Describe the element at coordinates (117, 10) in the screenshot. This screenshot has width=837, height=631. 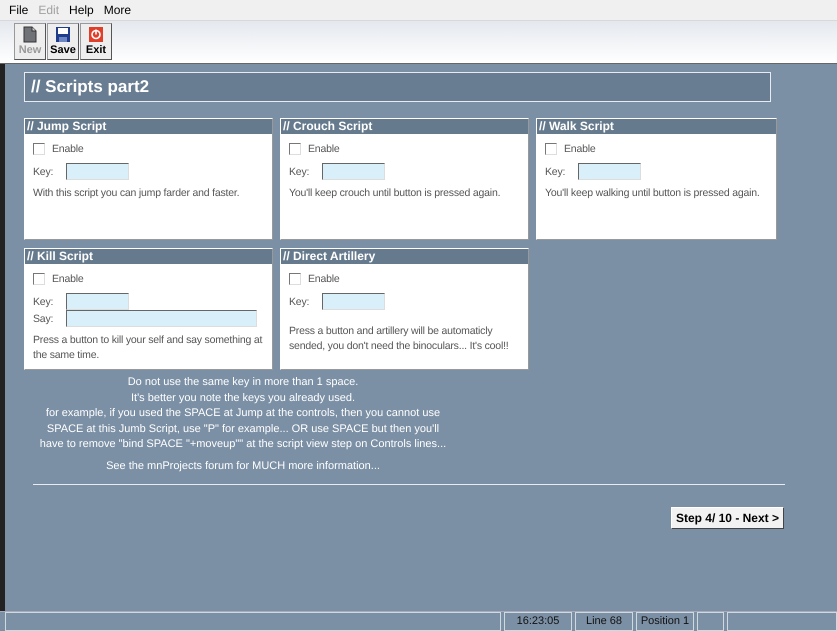
I see `menu-item: More` at that location.